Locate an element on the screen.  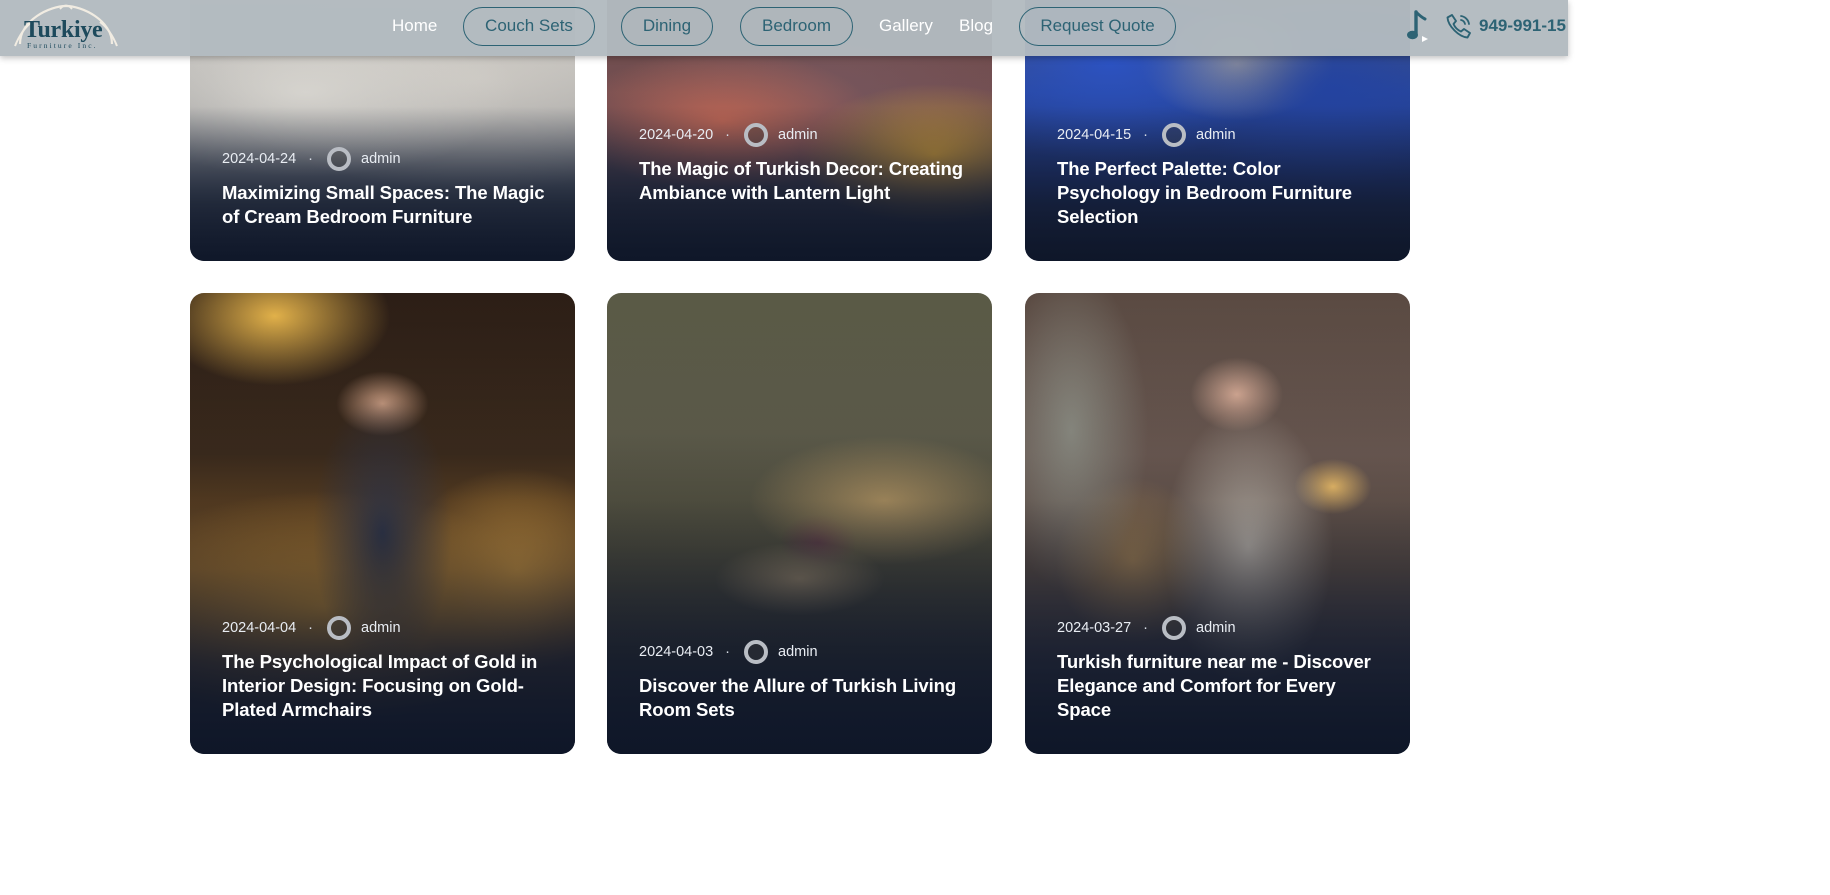
post-date: 2024-04-04 is located at coordinates (259, 628).